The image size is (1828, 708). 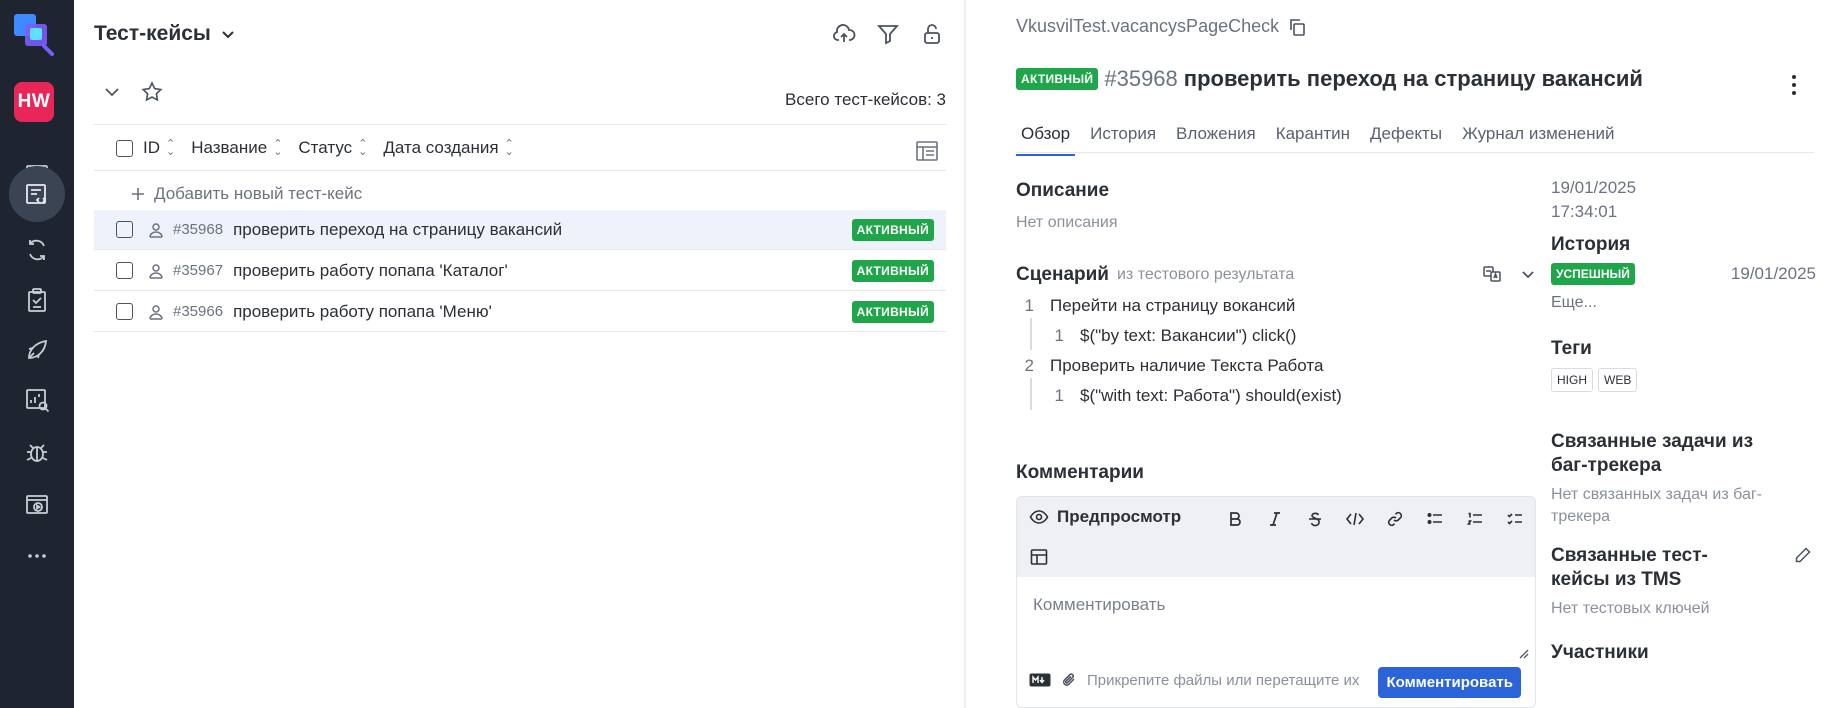 What do you see at coordinates (1275, 519) in the screenshot?
I see `italic-icon` at bounding box center [1275, 519].